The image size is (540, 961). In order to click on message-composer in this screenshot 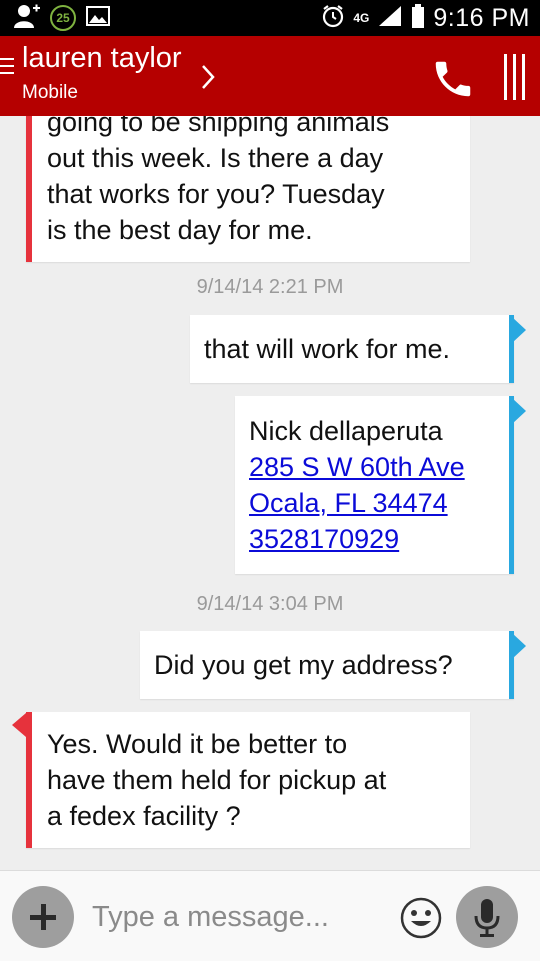, I will do `click(270, 915)`.